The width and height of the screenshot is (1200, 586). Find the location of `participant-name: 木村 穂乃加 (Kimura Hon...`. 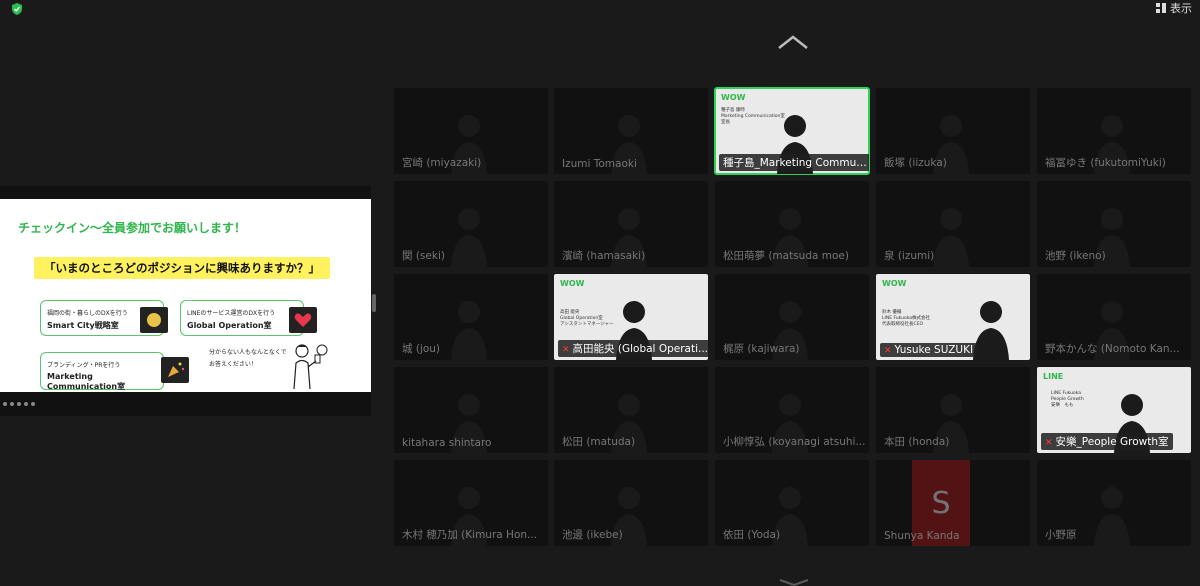

participant-name: 木村 穂乃加 (Kimura Hon... is located at coordinates (470, 535).